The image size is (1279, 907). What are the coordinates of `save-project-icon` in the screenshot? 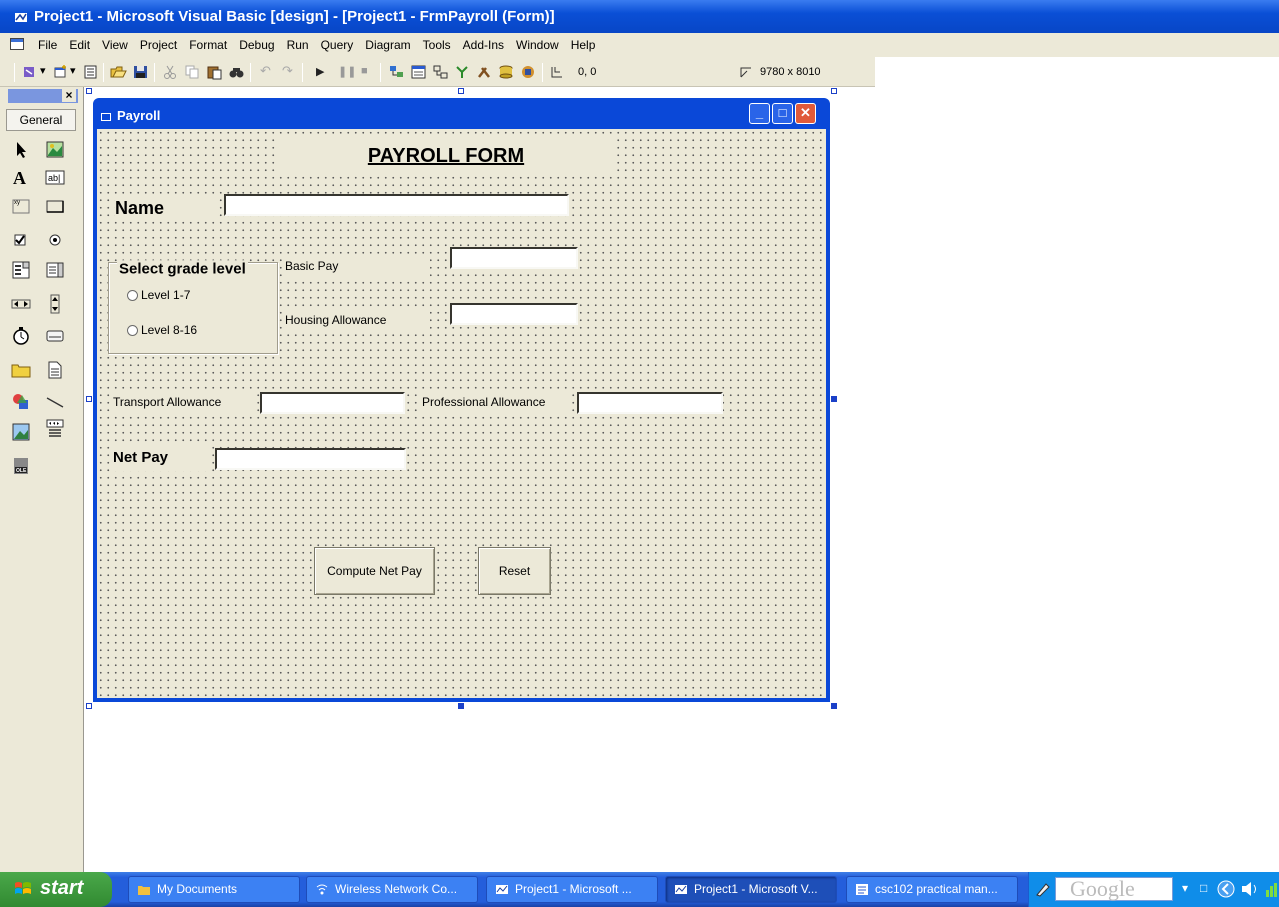 It's located at (140, 72).